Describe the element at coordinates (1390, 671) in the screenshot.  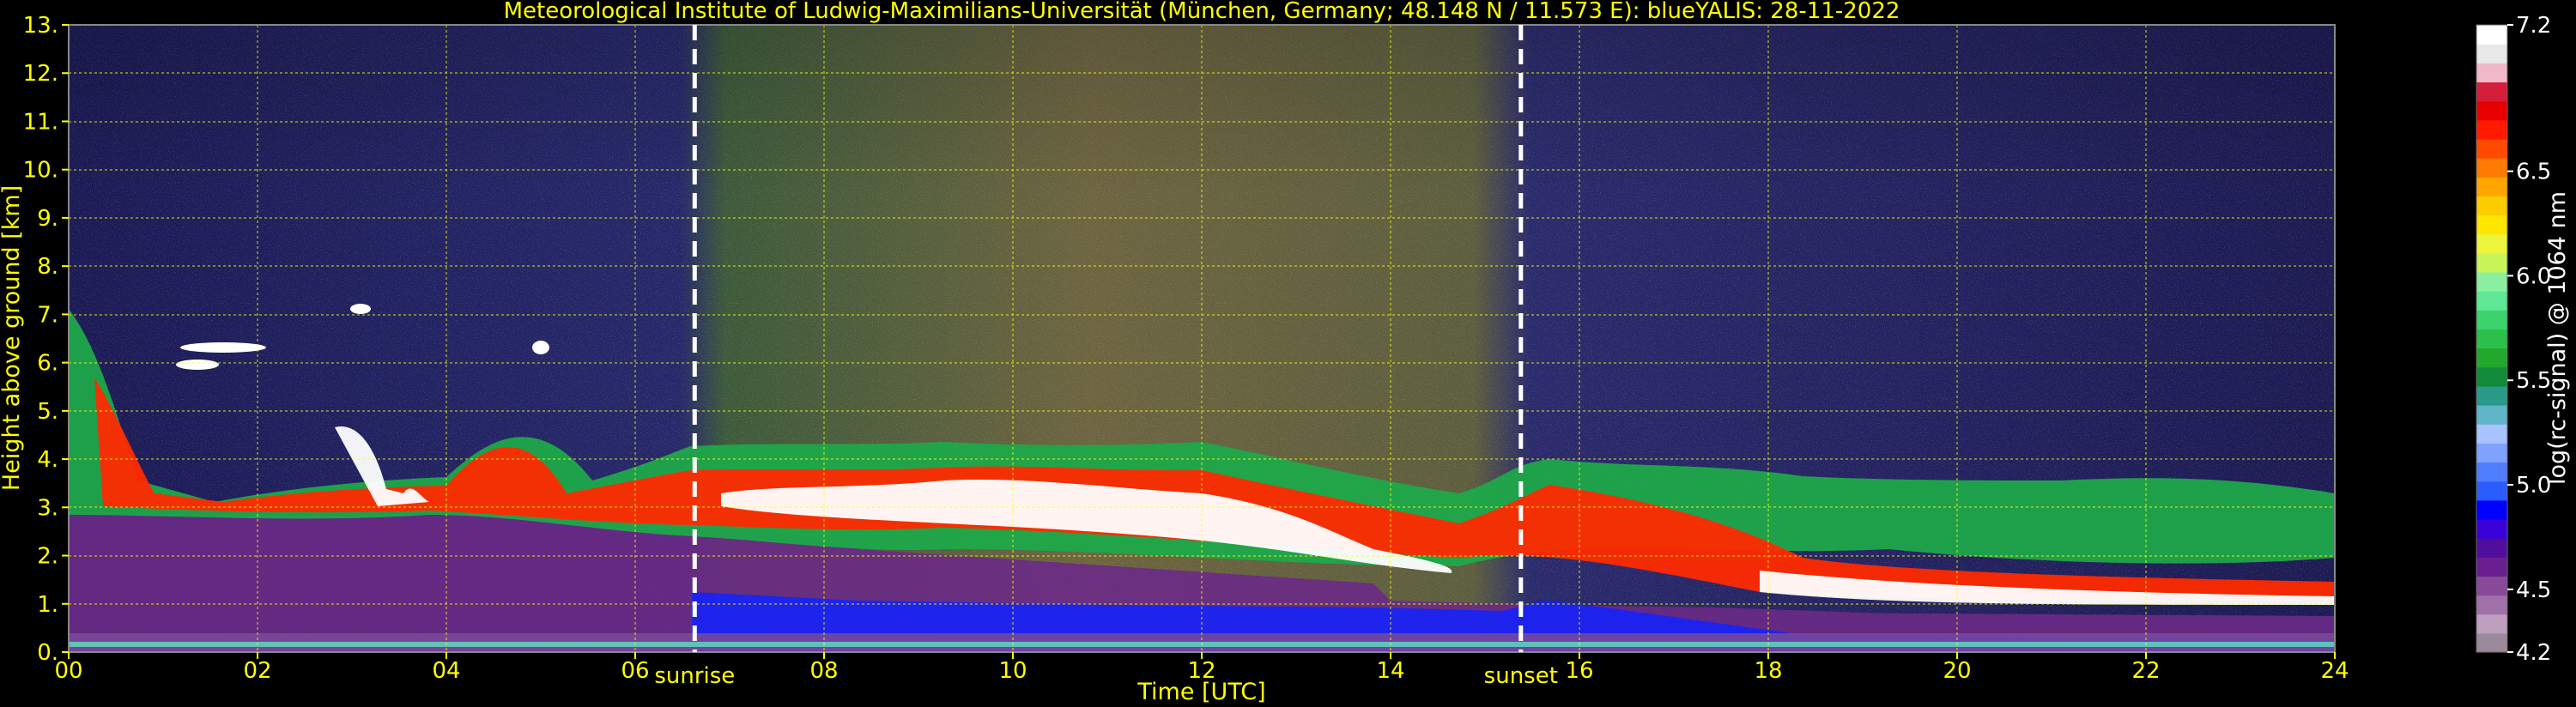
I see `x-tick-label: 14` at that location.